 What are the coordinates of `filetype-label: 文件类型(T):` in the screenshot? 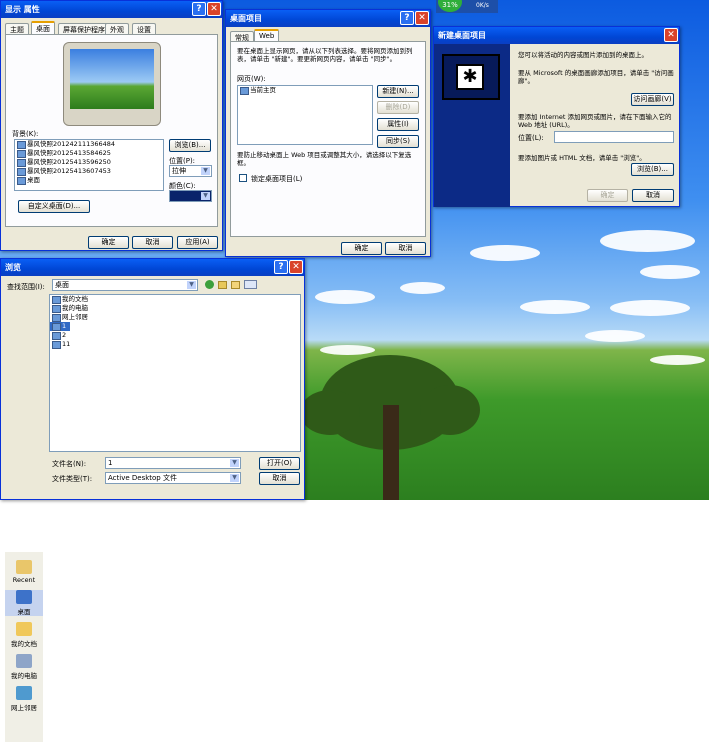 It's located at (72, 479).